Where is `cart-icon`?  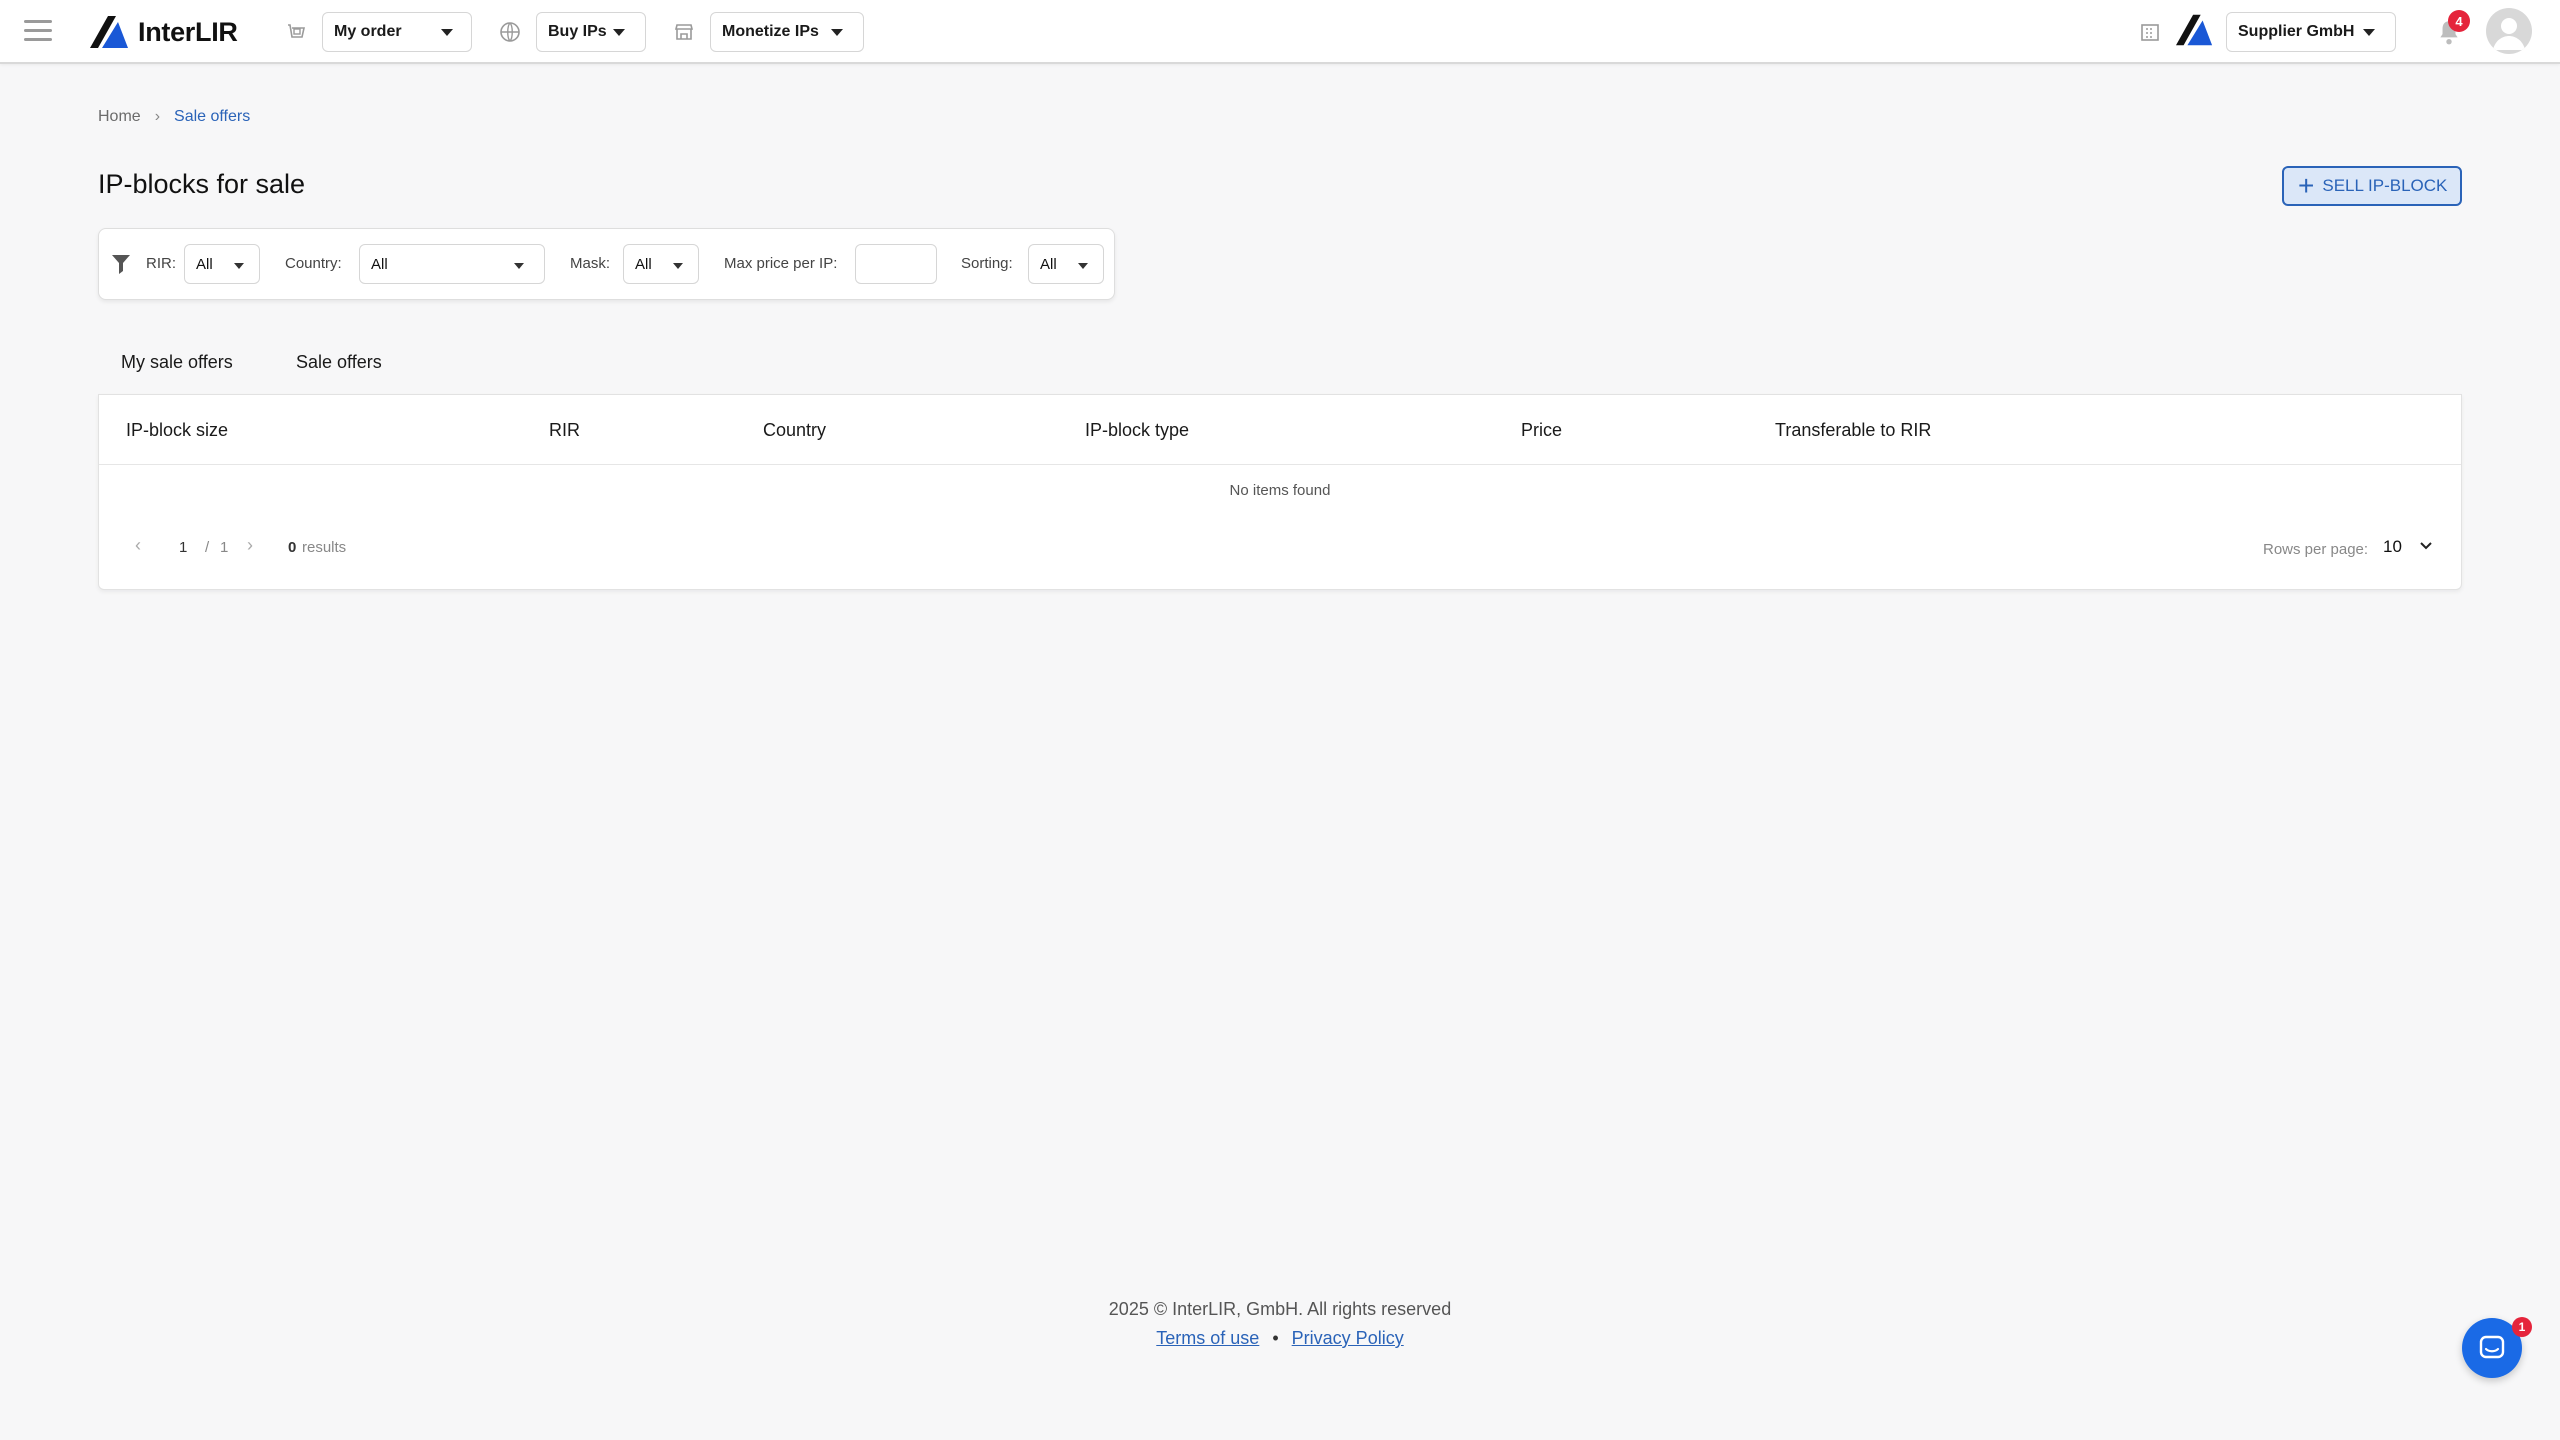 cart-icon is located at coordinates (296, 31).